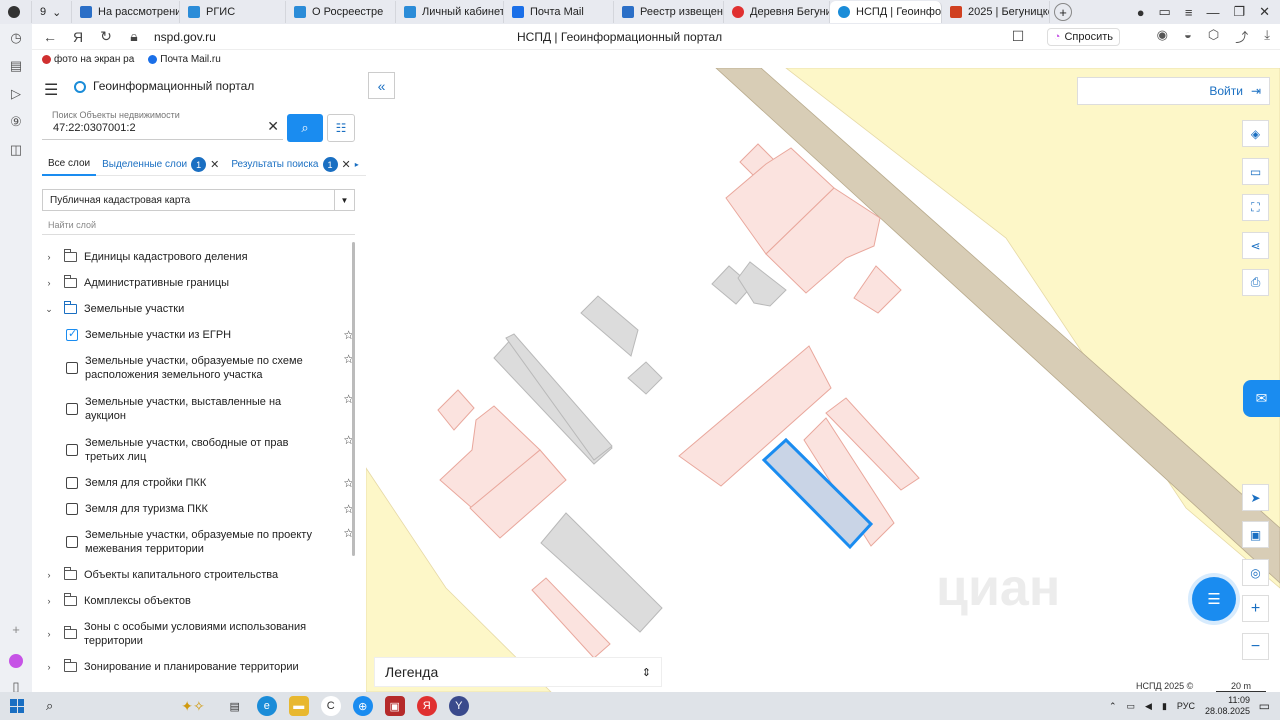 Image resolution: width=1280 pixels, height=720 pixels. I want to click on filter-button: ☷, so click(341, 128).